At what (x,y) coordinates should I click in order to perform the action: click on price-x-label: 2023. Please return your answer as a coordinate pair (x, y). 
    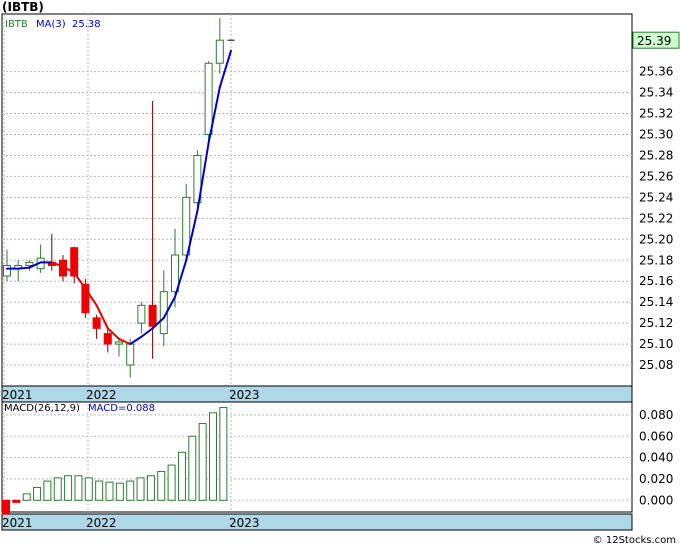
    Looking at the image, I should click on (244, 395).